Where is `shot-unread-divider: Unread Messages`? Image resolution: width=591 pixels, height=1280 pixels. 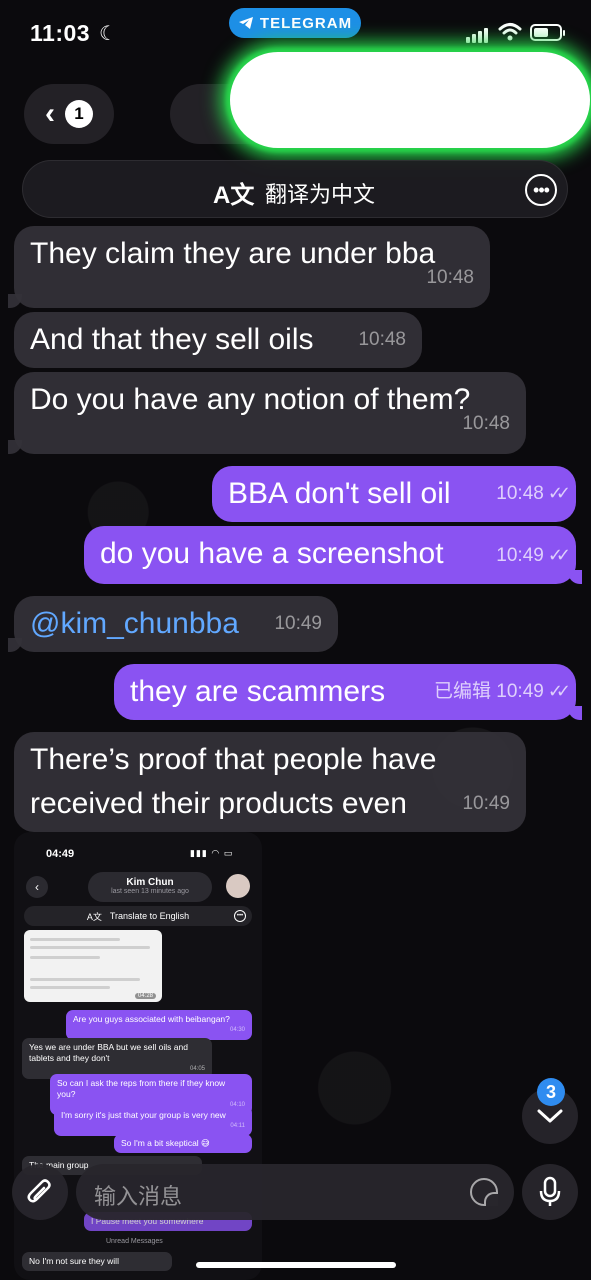
shot-unread-divider: Unread Messages is located at coordinates (134, 1241).